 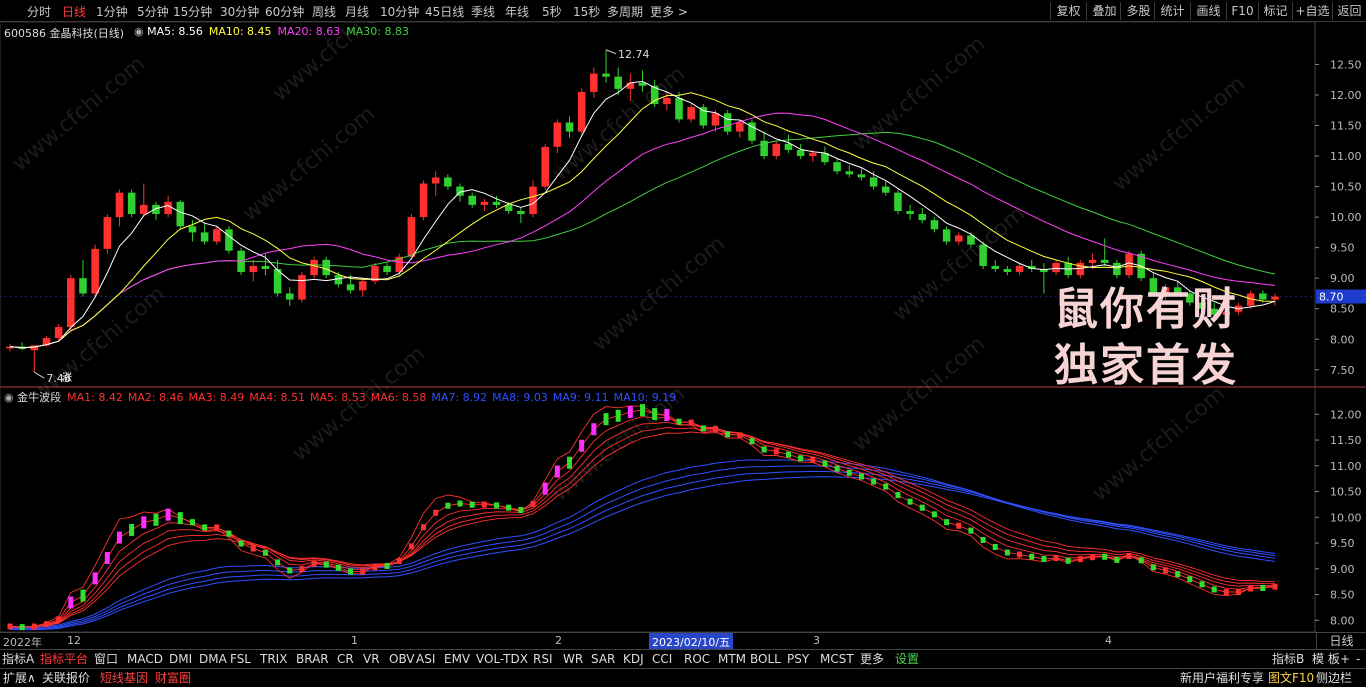 What do you see at coordinates (399, 12) in the screenshot?
I see `period-9: 10分钟` at bounding box center [399, 12].